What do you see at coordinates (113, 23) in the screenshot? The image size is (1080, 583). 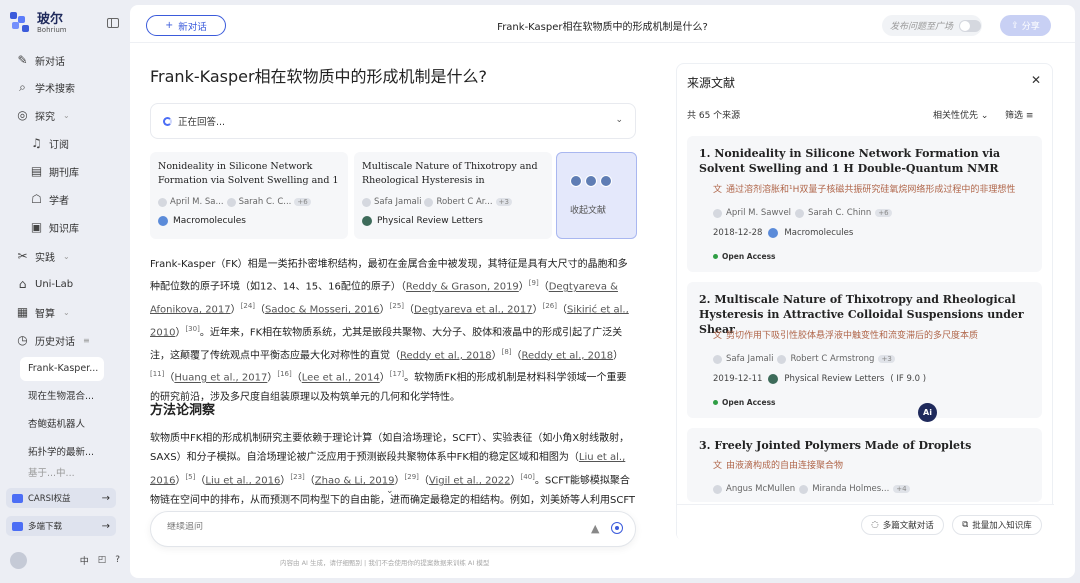 I see `sidebar-collapse-icon` at bounding box center [113, 23].